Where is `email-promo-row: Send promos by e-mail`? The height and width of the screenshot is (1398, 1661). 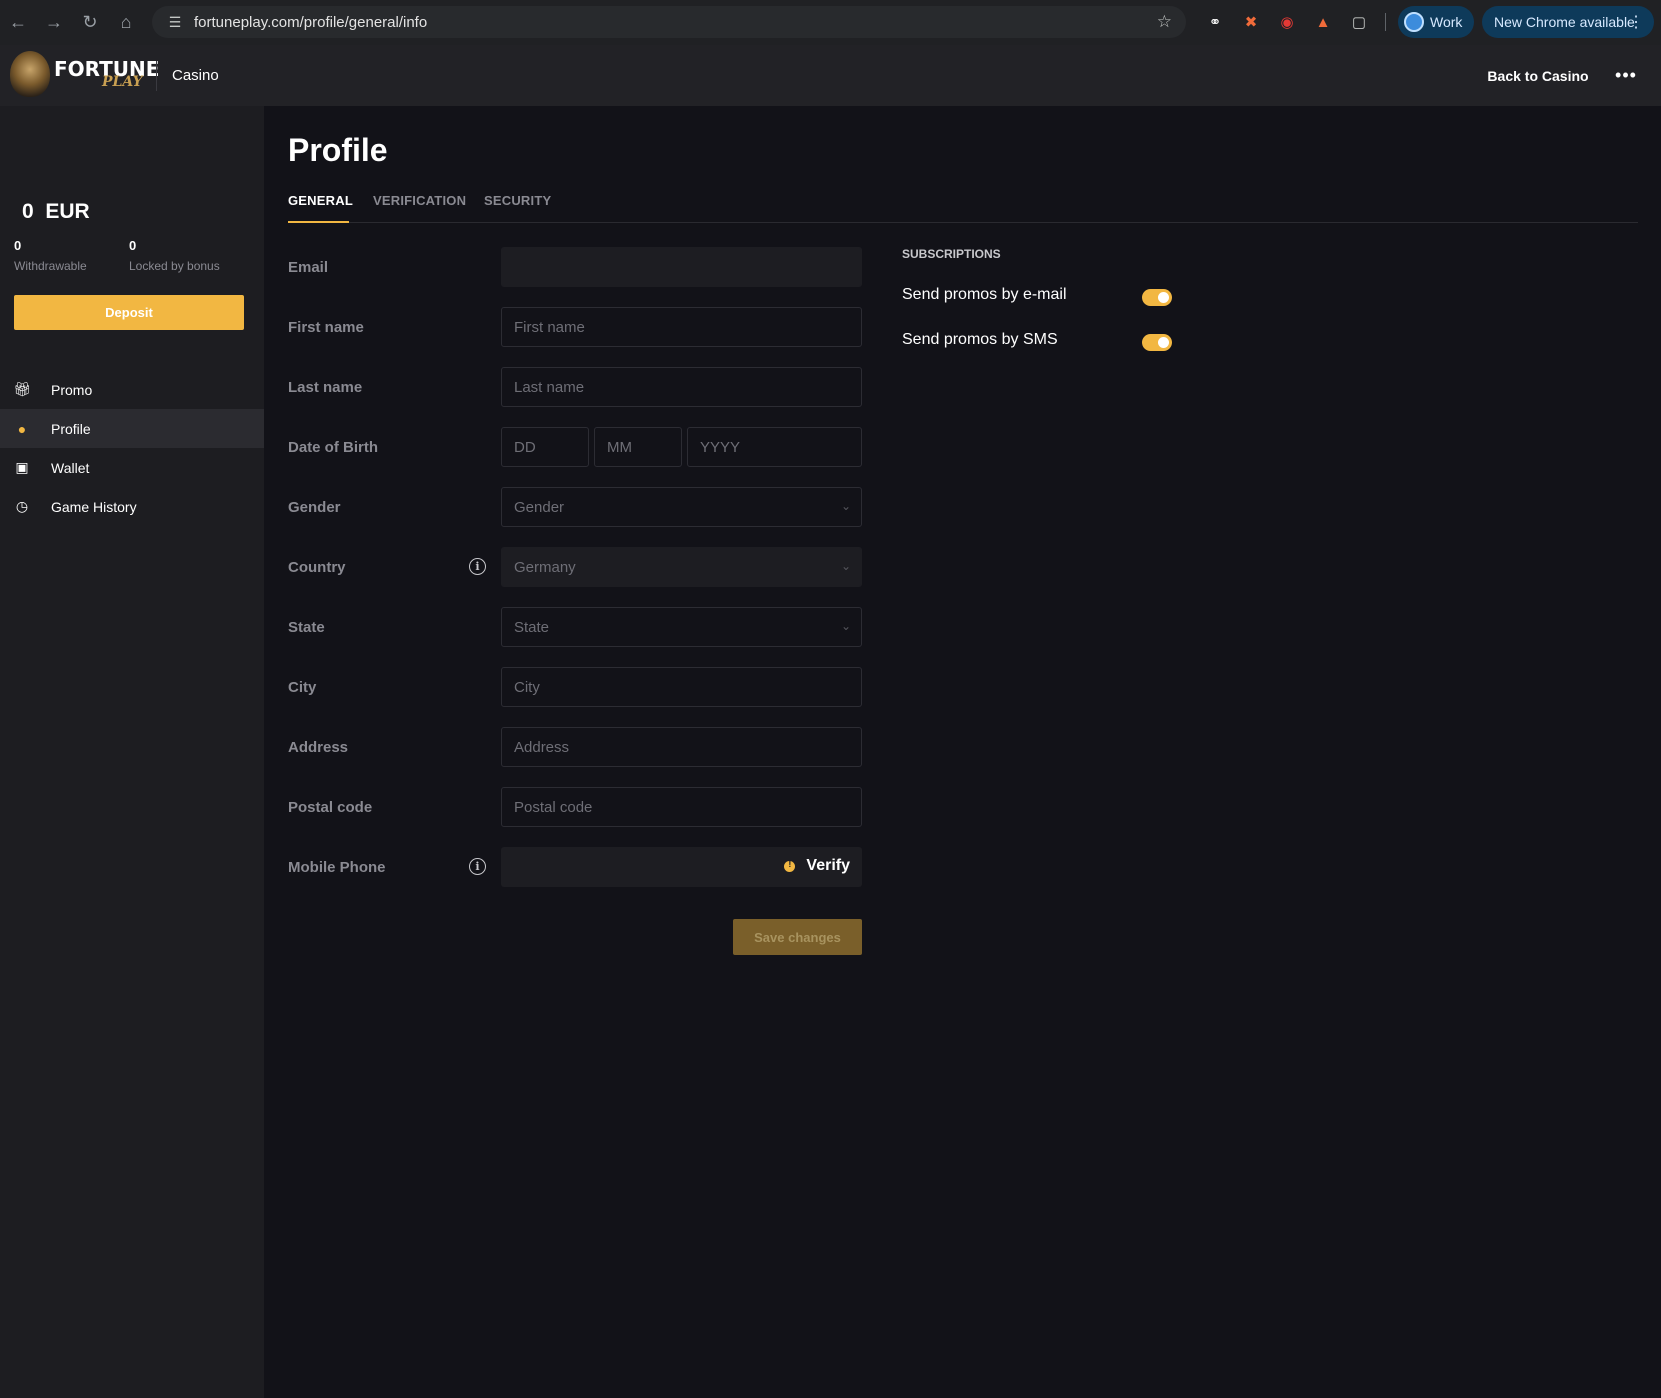
email-promo-row: Send promos by e-mail is located at coordinates (1038, 296).